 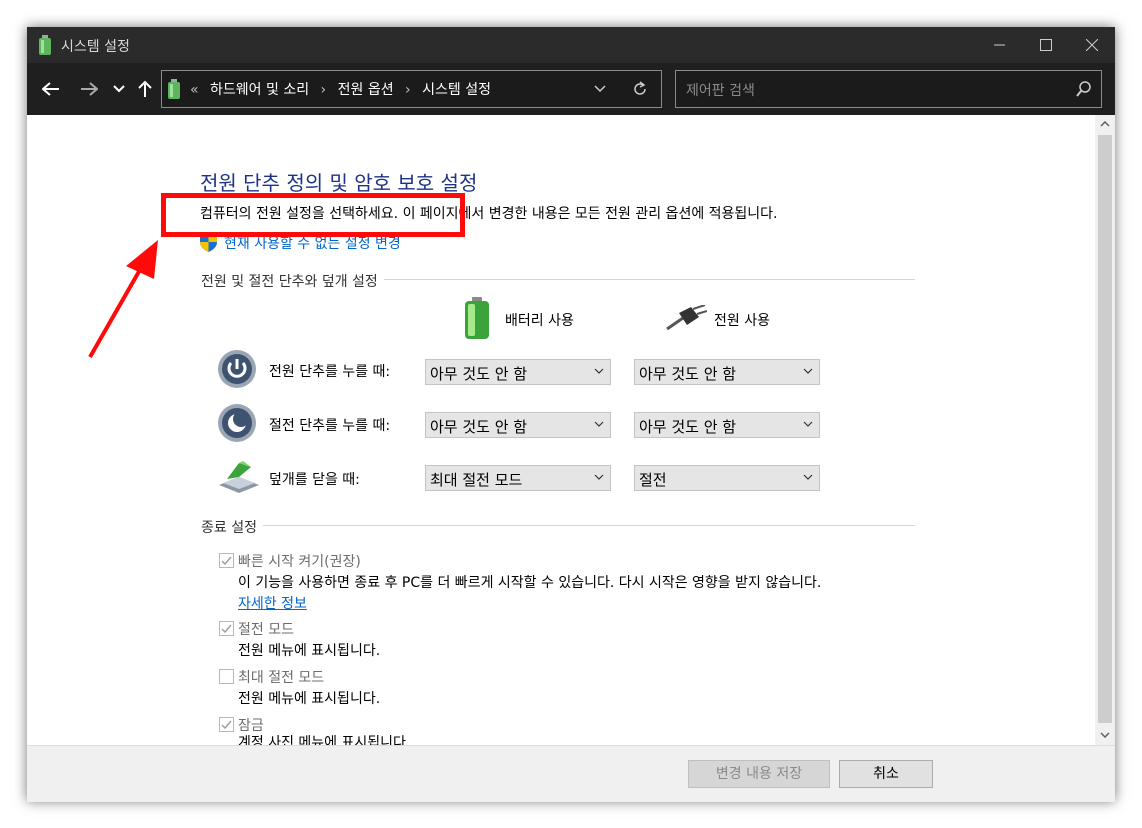 What do you see at coordinates (330, 426) in the screenshot?
I see `sleep-button-label: 절전 단추를 누를 때:` at bounding box center [330, 426].